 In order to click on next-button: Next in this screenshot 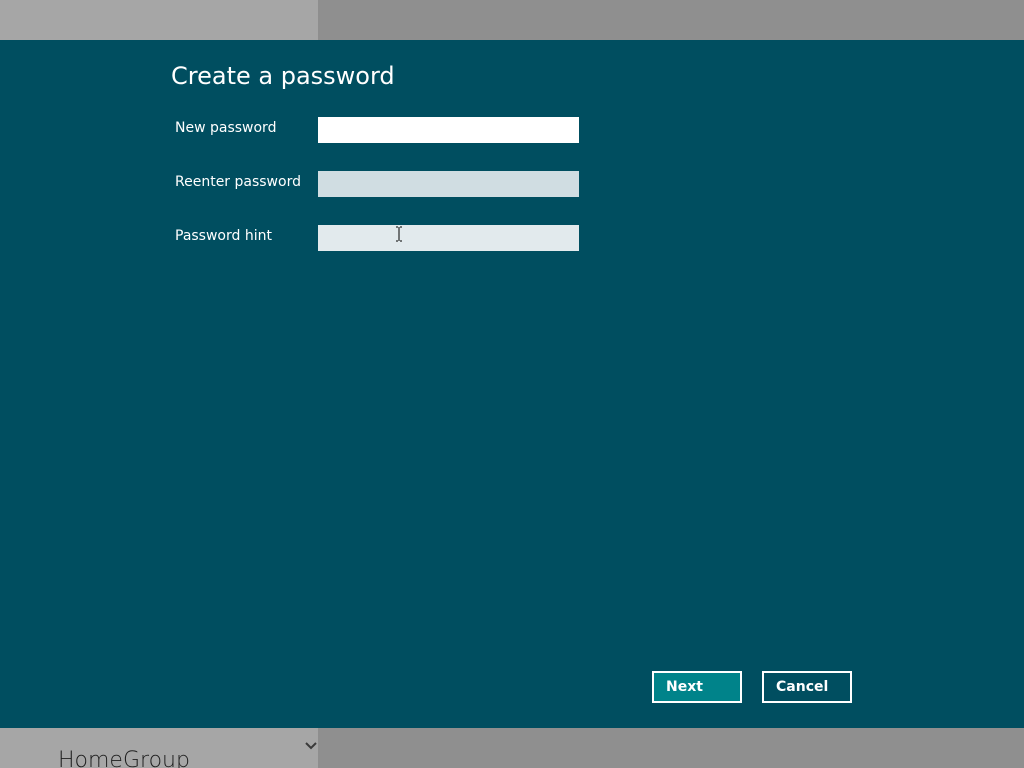, I will do `click(697, 687)`.